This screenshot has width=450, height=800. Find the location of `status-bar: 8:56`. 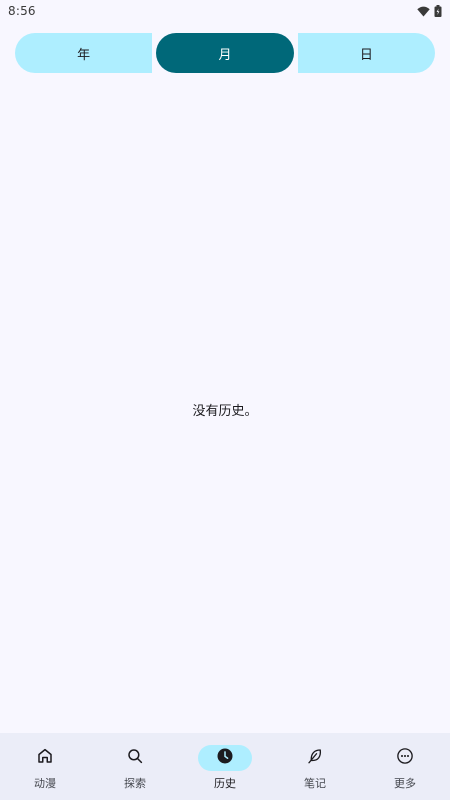

status-bar: 8:56 is located at coordinates (225, 11).